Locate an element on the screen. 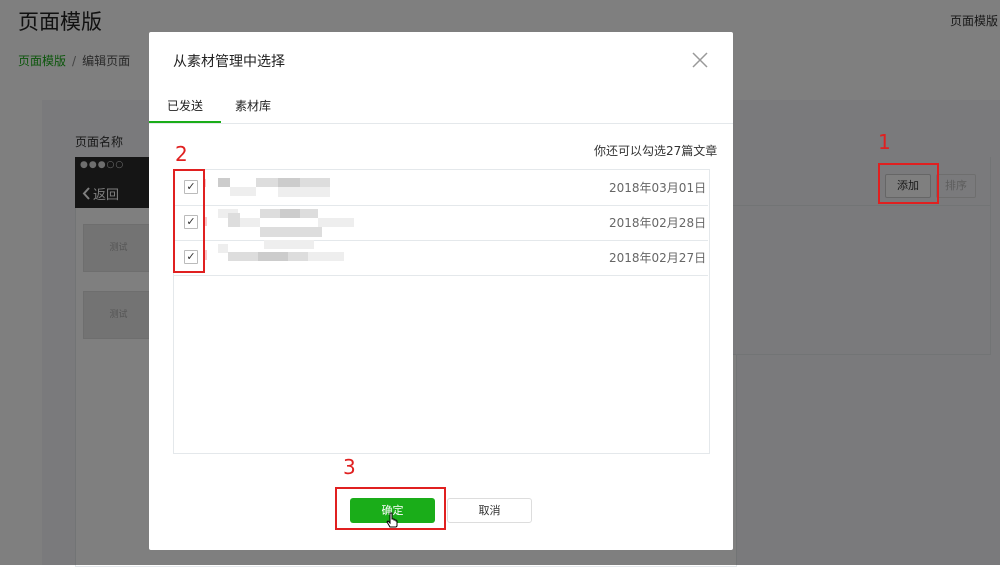  annotation-number: 2 is located at coordinates (181, 154).